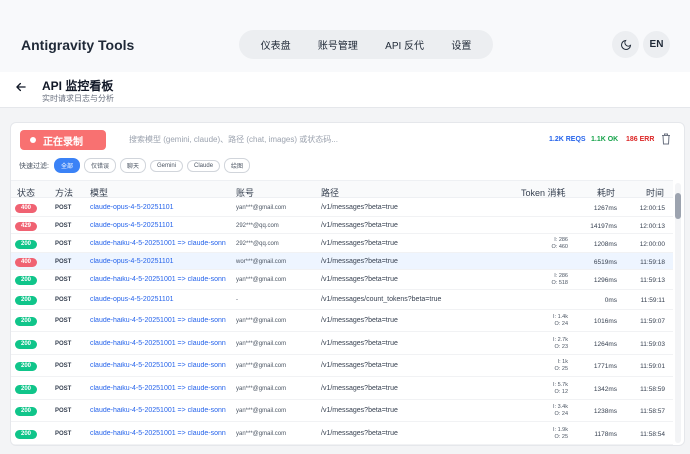 The image size is (690, 454). I want to click on token-cell: I: 1k O: 25, so click(539, 366).